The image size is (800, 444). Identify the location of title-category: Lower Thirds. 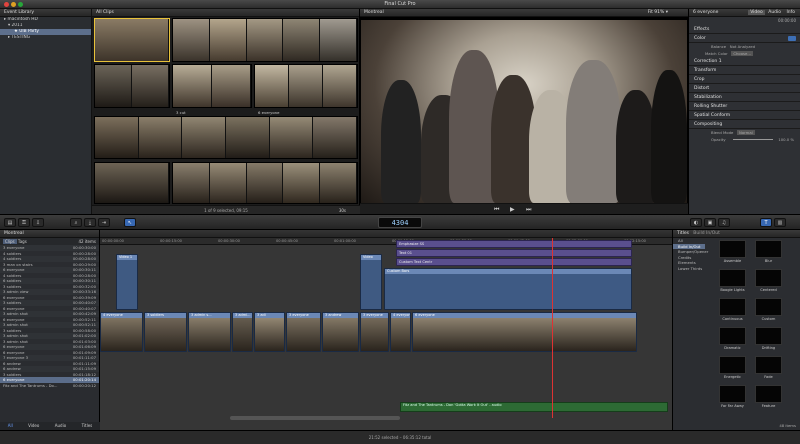
(689, 269).